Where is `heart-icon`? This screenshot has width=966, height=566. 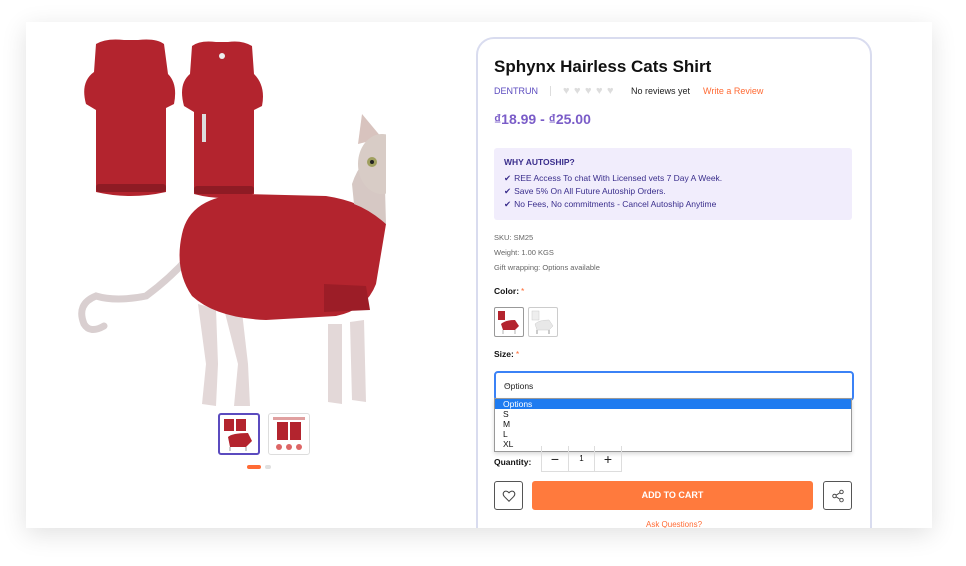 heart-icon is located at coordinates (508, 496).